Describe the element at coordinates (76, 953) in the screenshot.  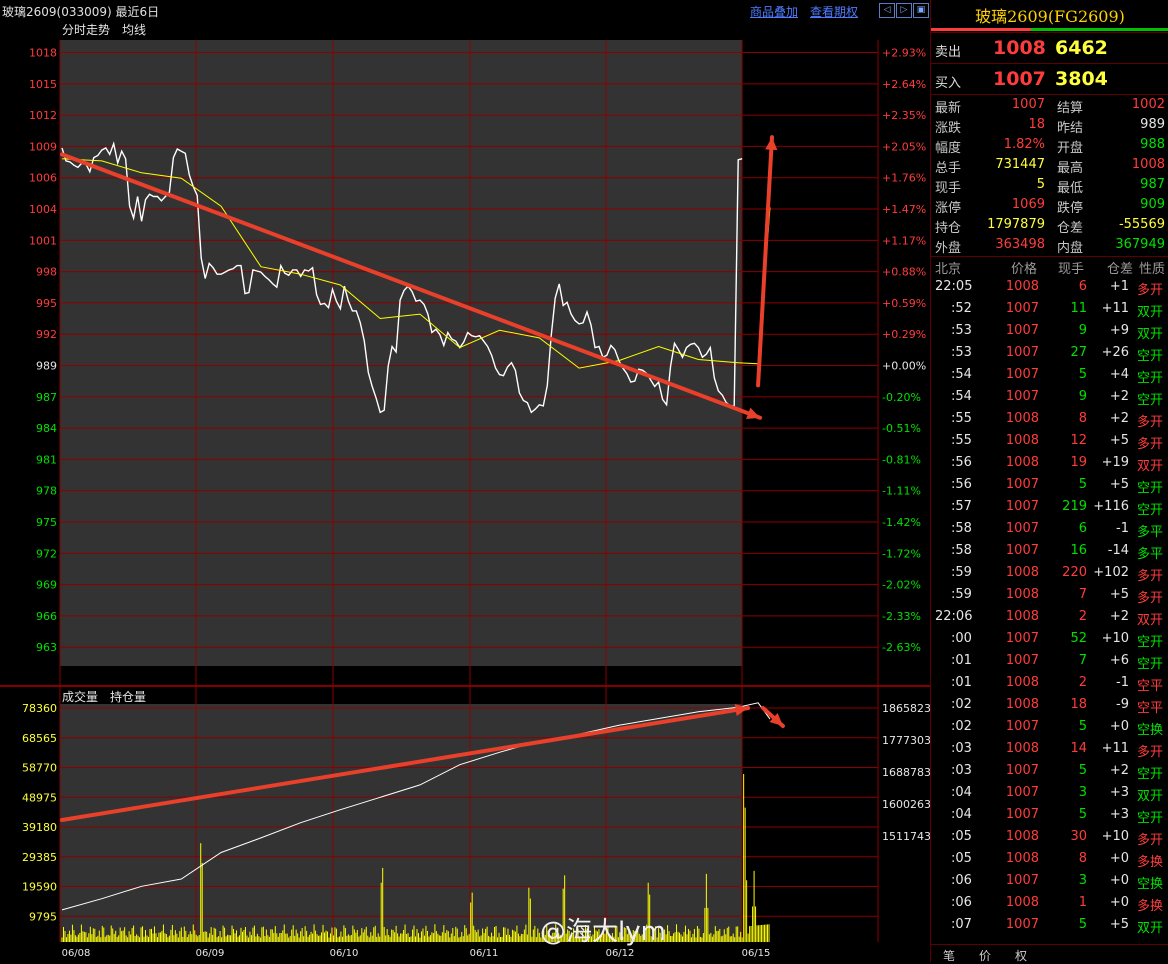
I see `date-axis-label: 06/08` at that location.